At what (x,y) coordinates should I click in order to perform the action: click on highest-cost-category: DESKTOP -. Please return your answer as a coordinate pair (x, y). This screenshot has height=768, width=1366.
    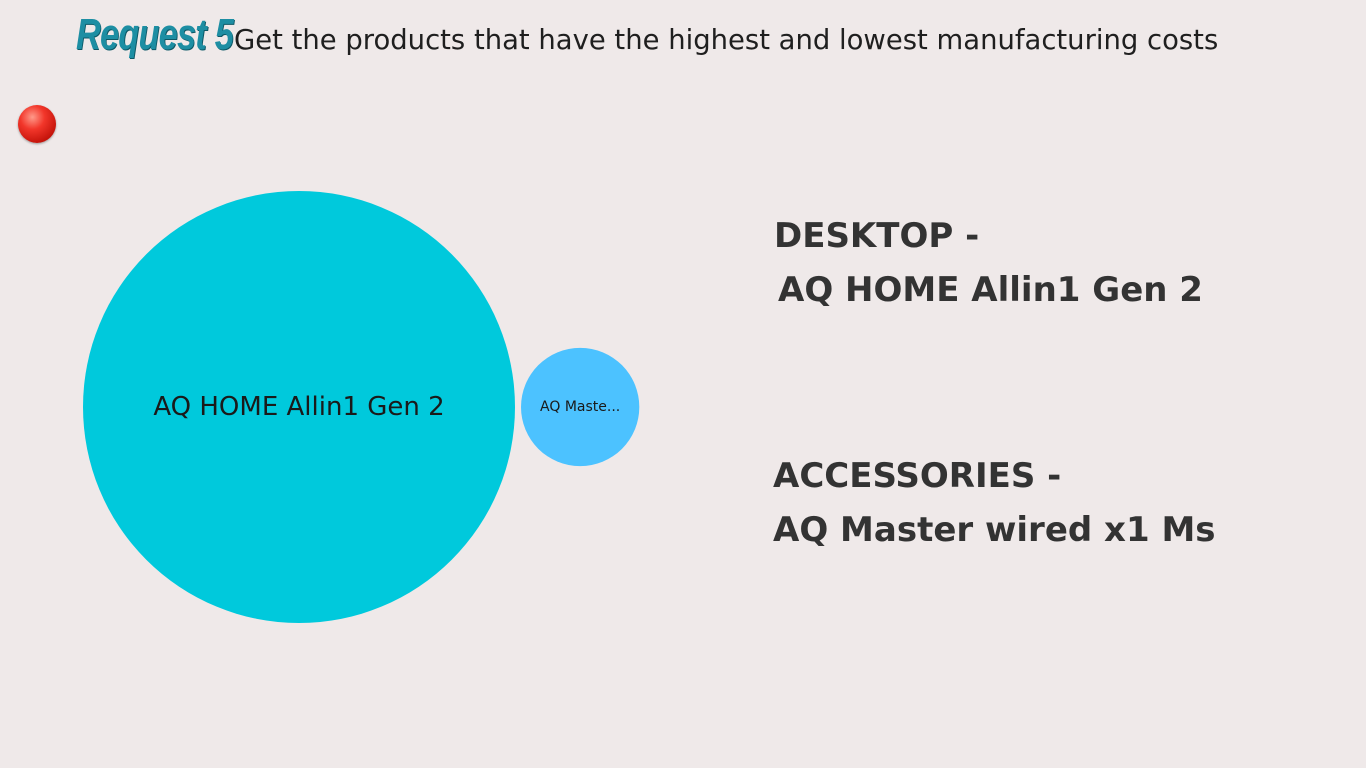
    Looking at the image, I should click on (877, 236).